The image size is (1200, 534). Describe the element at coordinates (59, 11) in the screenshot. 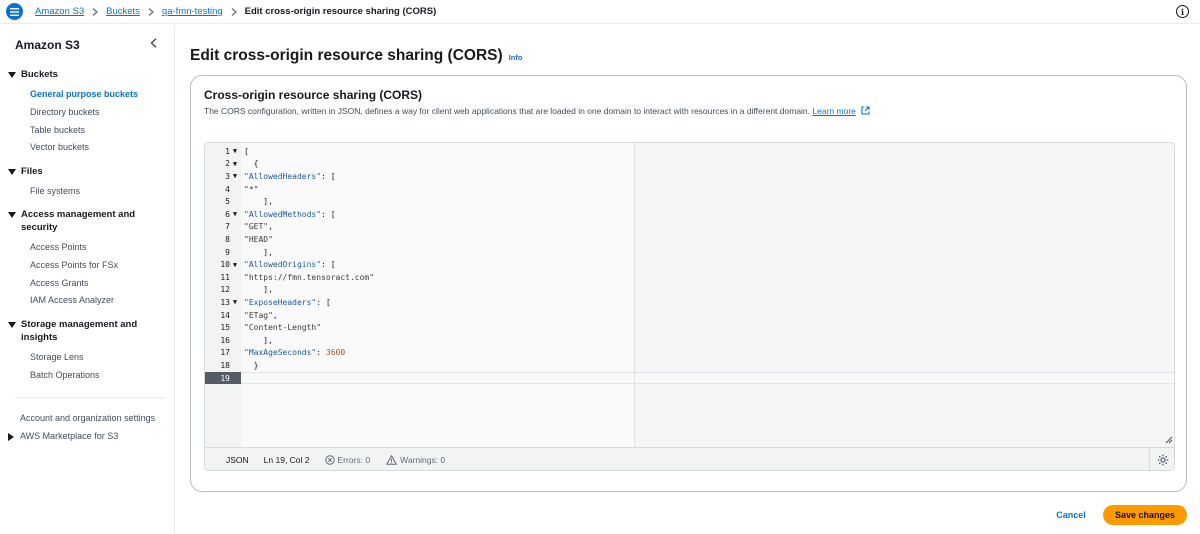

I see `breadcrumb-amazon-s3: Amazon S3` at that location.